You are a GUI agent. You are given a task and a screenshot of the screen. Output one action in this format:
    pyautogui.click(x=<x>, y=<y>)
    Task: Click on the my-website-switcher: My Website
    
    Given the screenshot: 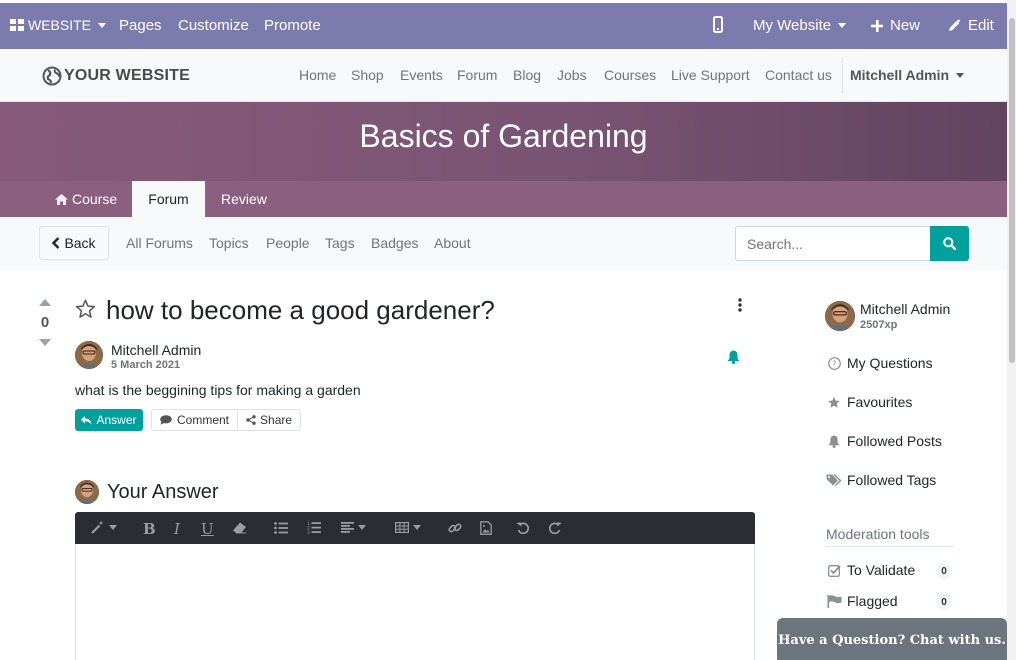 What is the action you would take?
    pyautogui.click(x=800, y=25)
    